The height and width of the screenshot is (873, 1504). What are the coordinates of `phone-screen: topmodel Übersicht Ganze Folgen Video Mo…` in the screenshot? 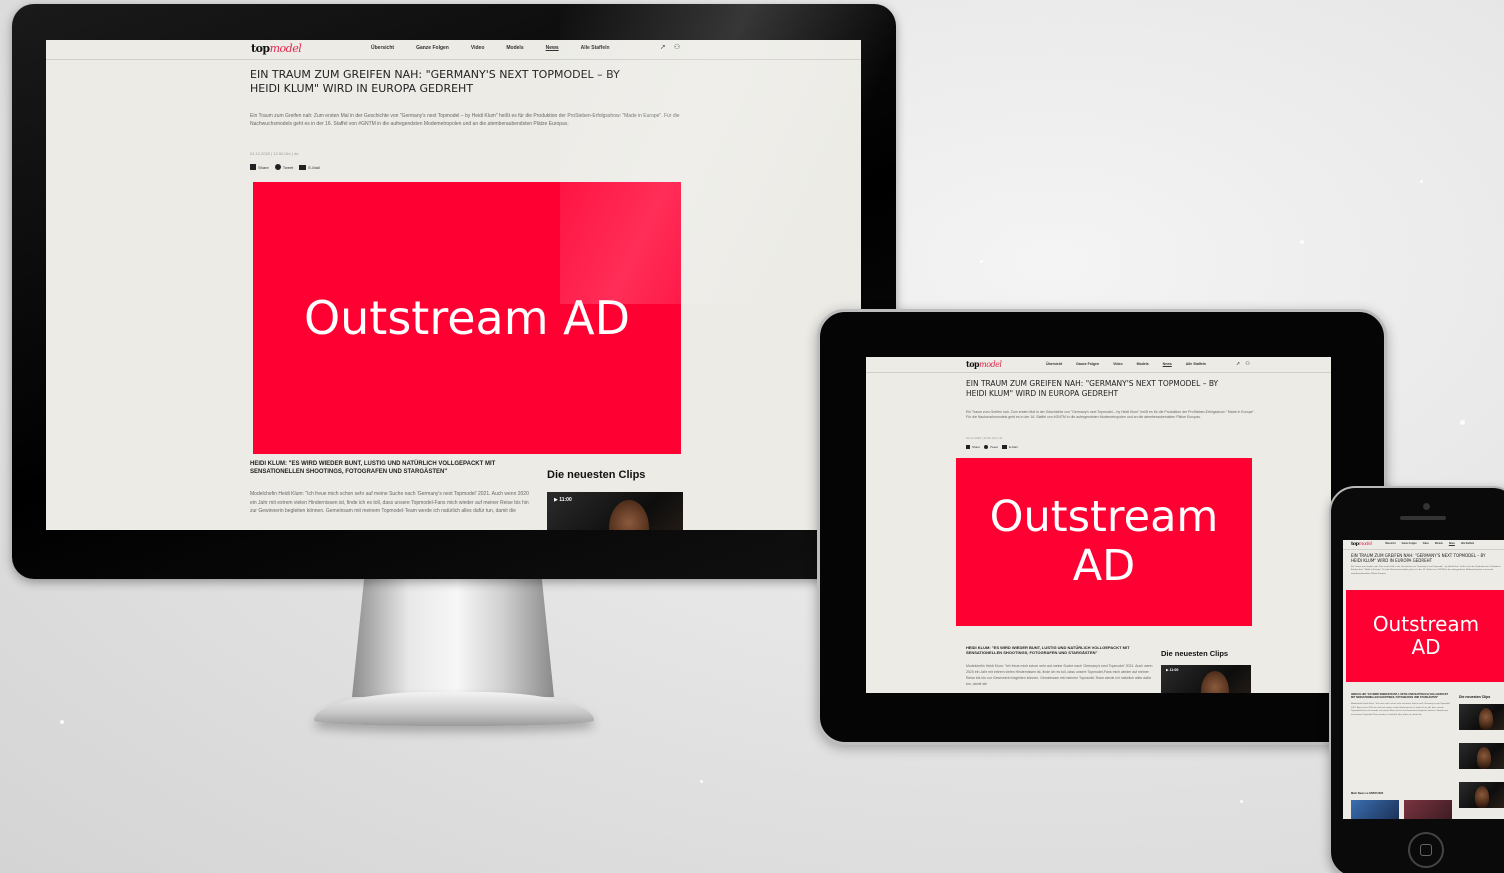 It's located at (1423, 679).